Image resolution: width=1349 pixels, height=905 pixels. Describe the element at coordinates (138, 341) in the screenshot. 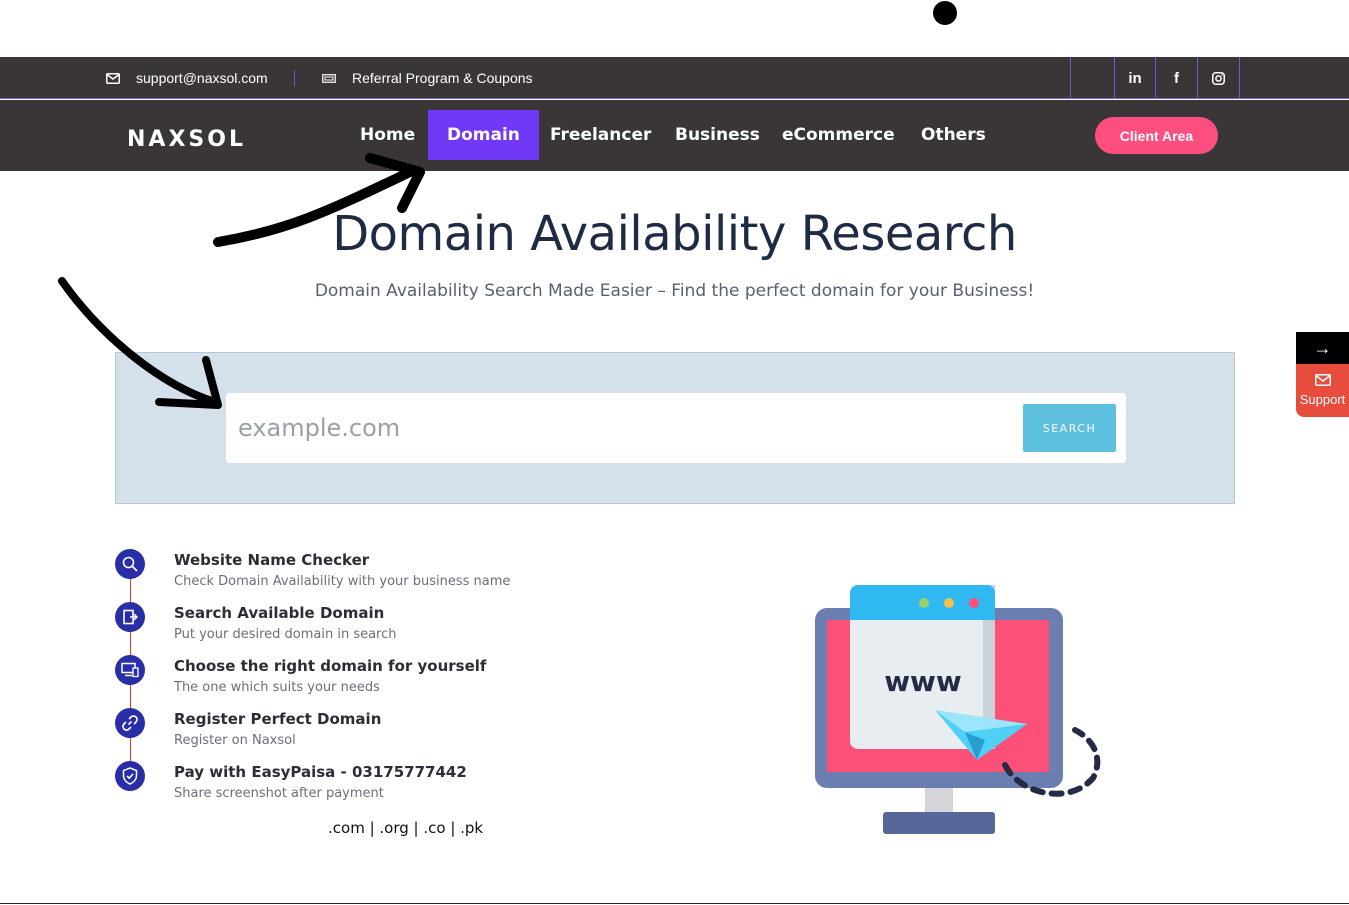

I see `arrow-to-search-box` at that location.